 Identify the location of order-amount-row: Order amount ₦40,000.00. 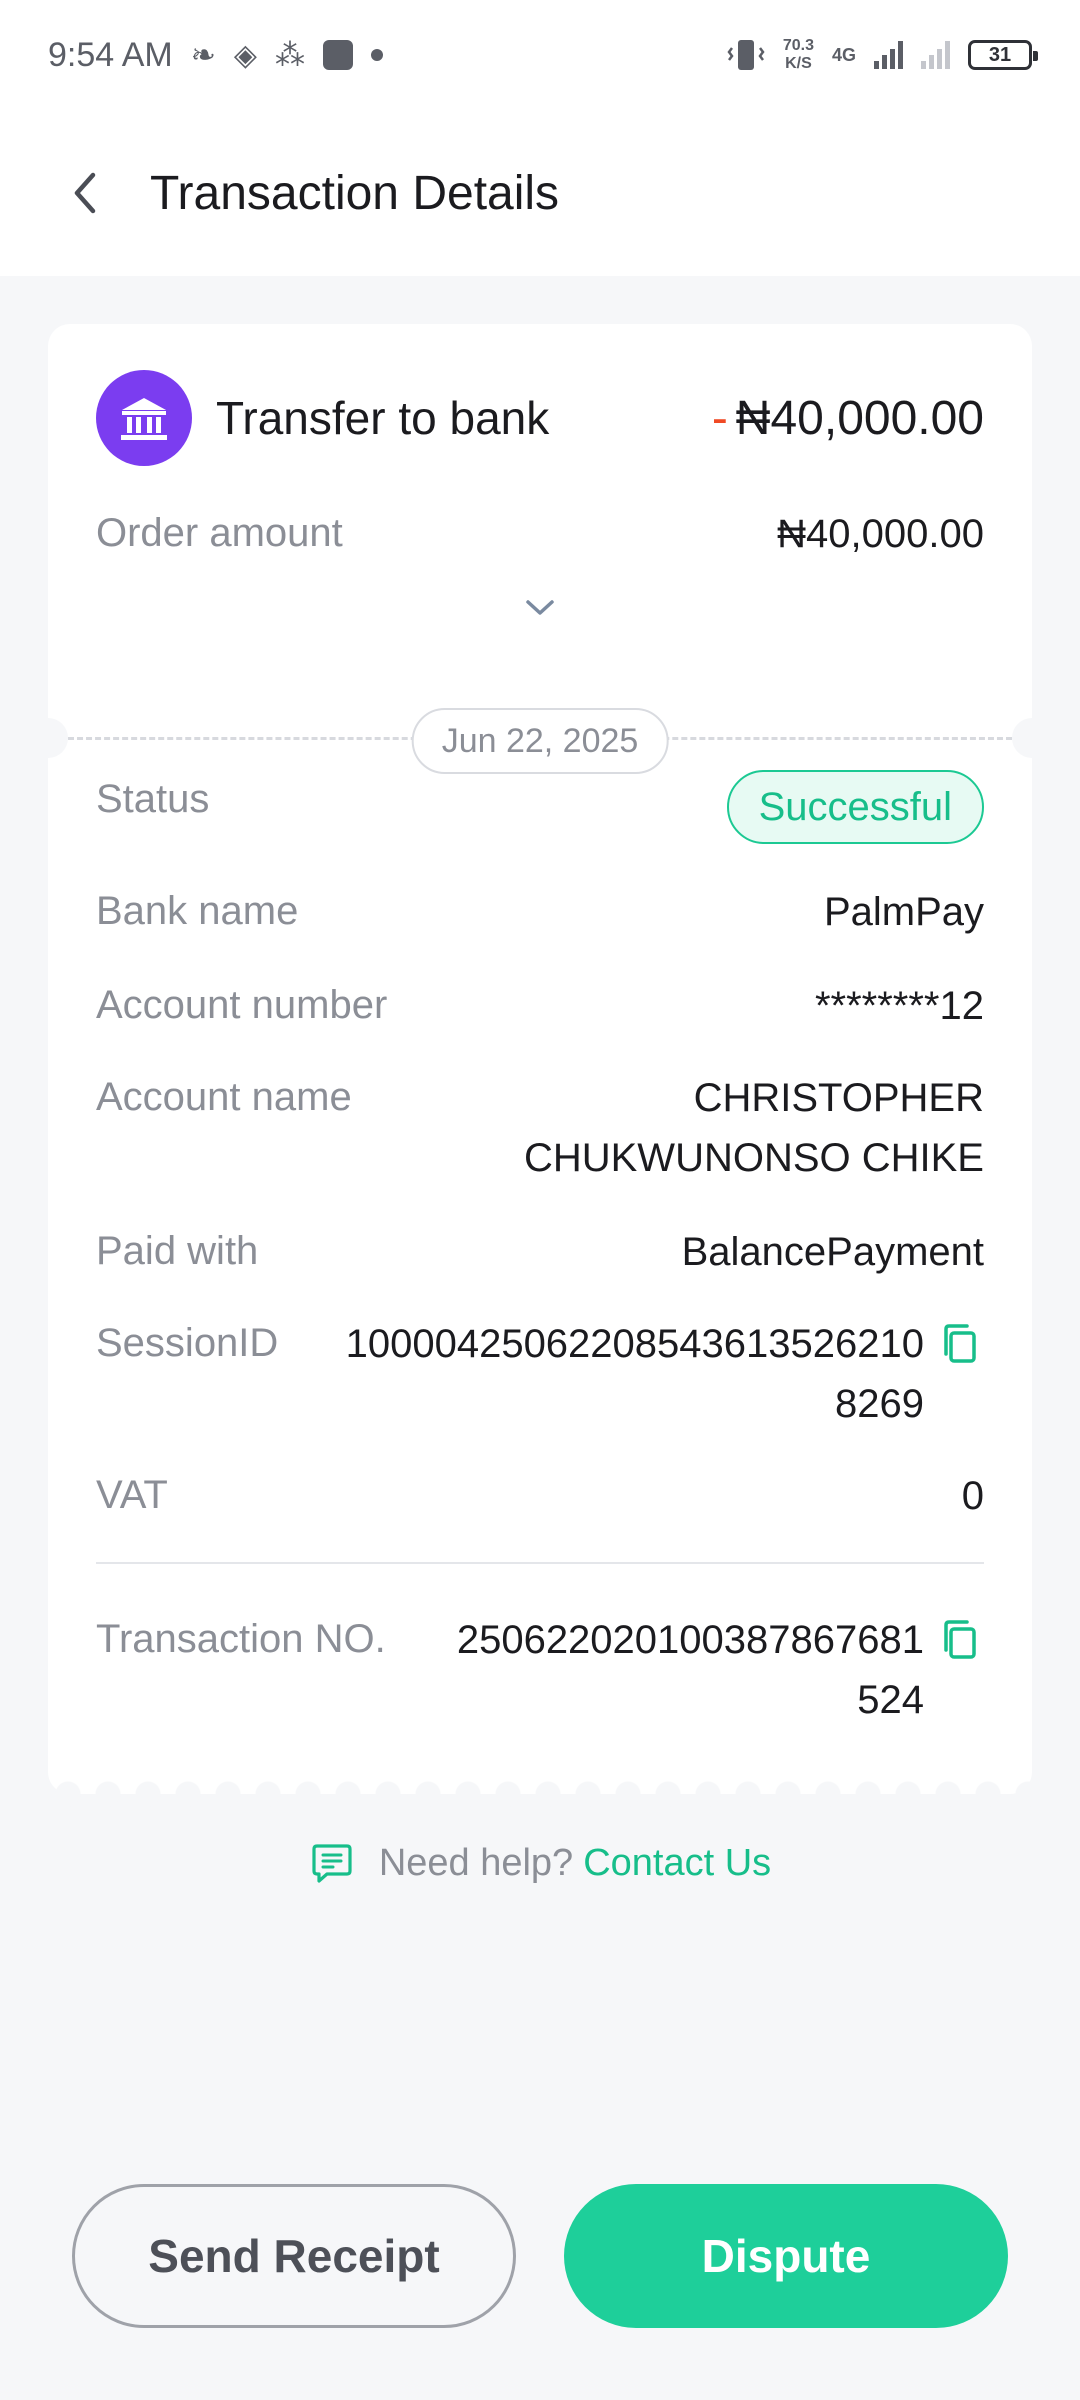
(540, 534).